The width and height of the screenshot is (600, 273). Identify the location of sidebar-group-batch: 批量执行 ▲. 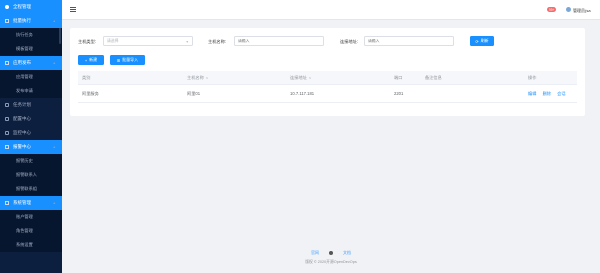
(31, 21).